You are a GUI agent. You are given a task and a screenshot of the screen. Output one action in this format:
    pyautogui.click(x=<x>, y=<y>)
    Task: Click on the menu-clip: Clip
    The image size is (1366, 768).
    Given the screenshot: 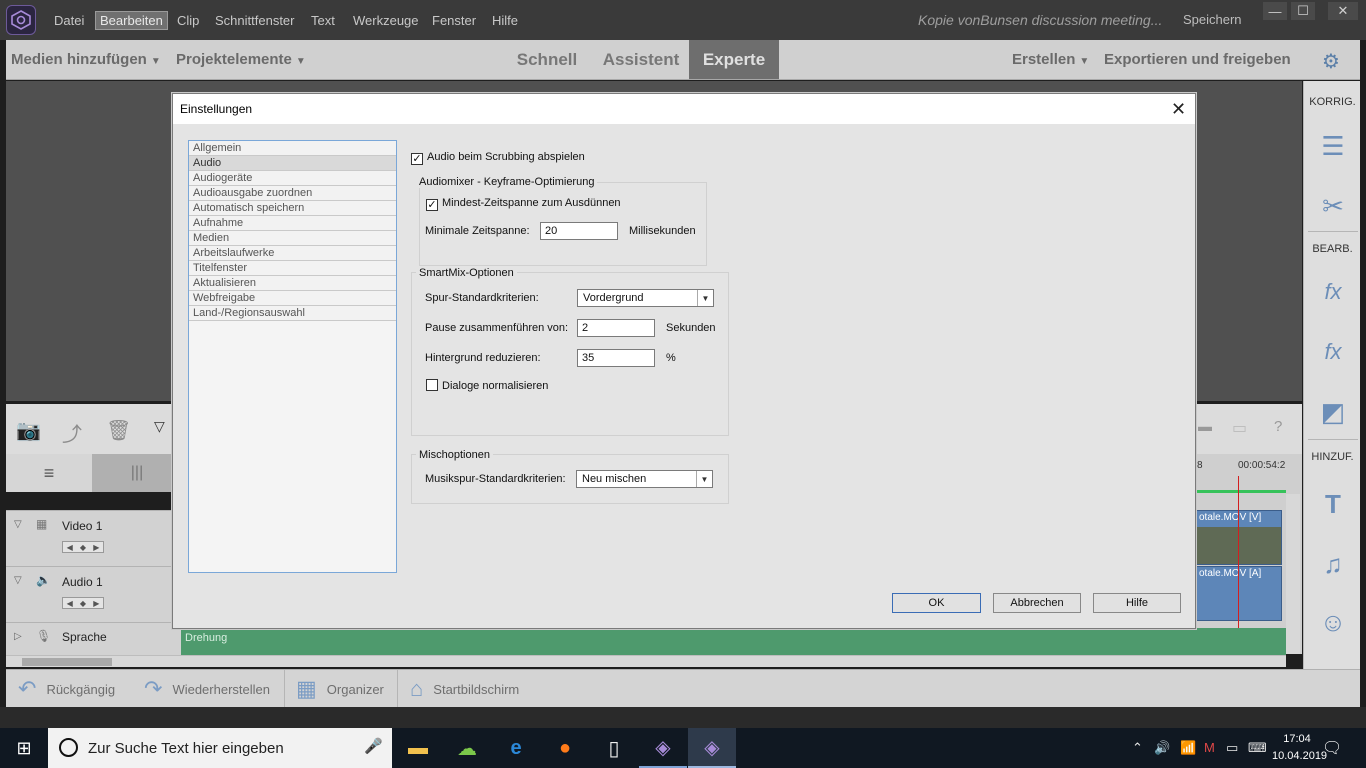 What is the action you would take?
    pyautogui.click(x=188, y=20)
    